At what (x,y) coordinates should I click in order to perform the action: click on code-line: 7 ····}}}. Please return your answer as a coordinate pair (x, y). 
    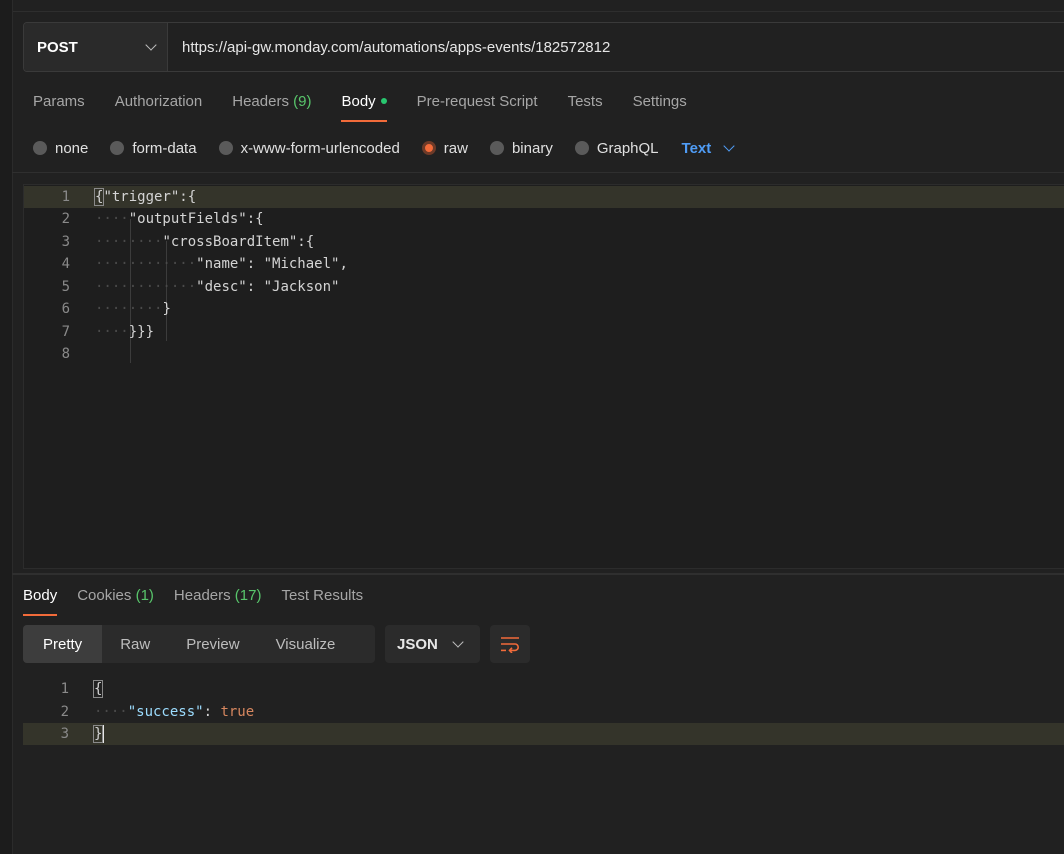
    Looking at the image, I should click on (108, 332).